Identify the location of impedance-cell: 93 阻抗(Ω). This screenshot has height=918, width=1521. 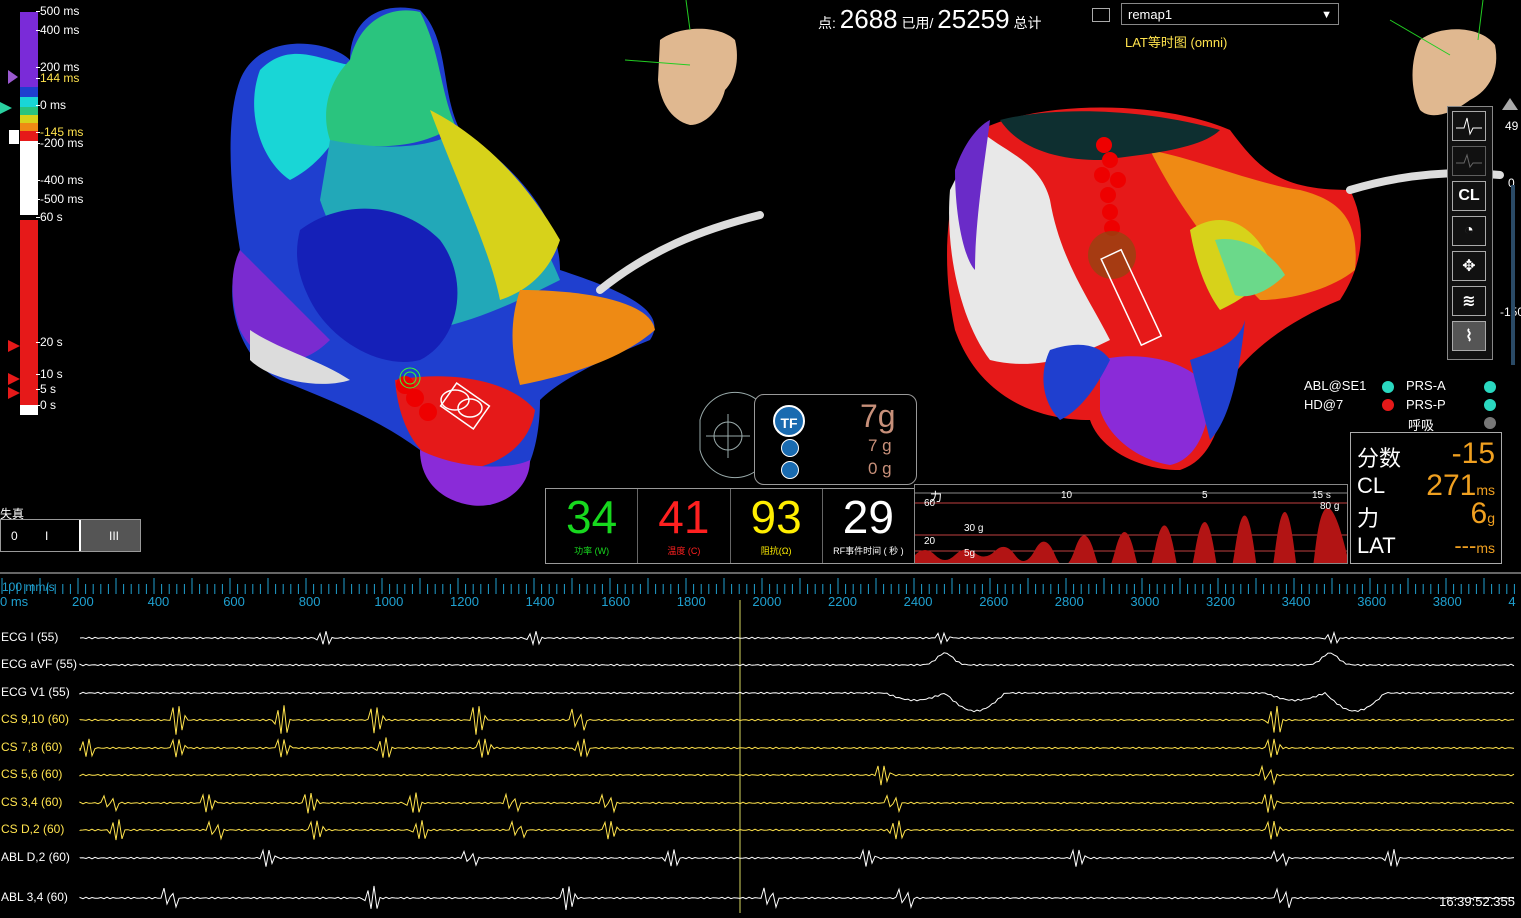
(777, 526).